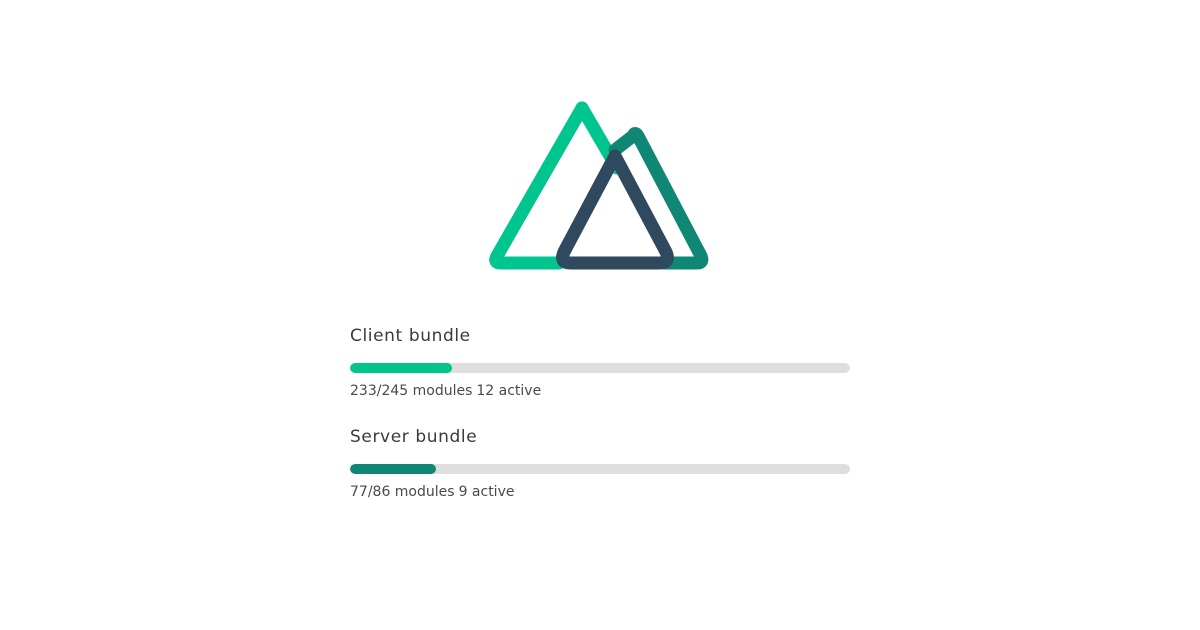  Describe the element at coordinates (509, 391) in the screenshot. I see `active-count: 12 active` at that location.